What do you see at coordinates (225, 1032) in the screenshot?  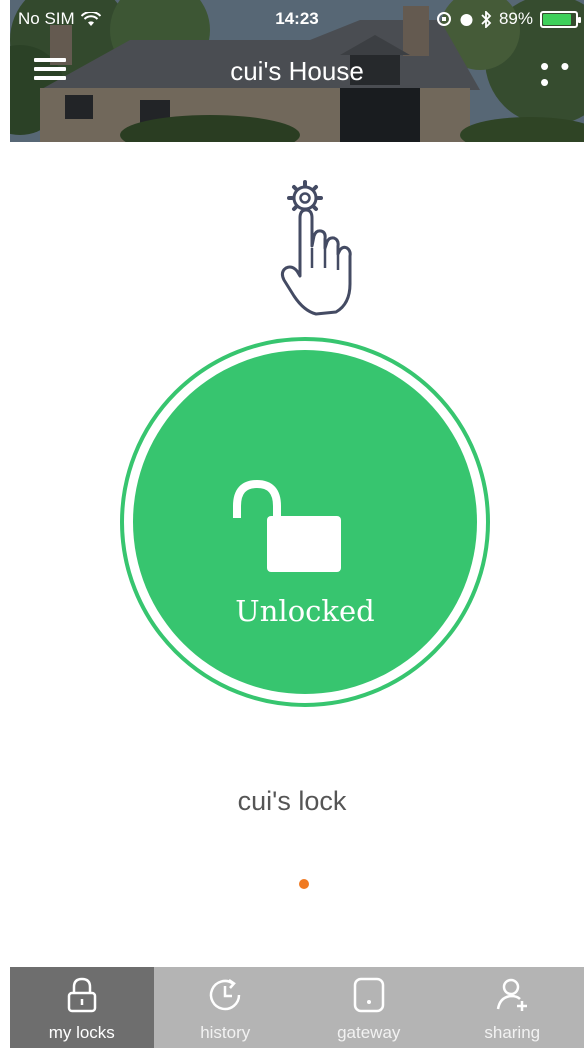 I see `tab-label: history` at bounding box center [225, 1032].